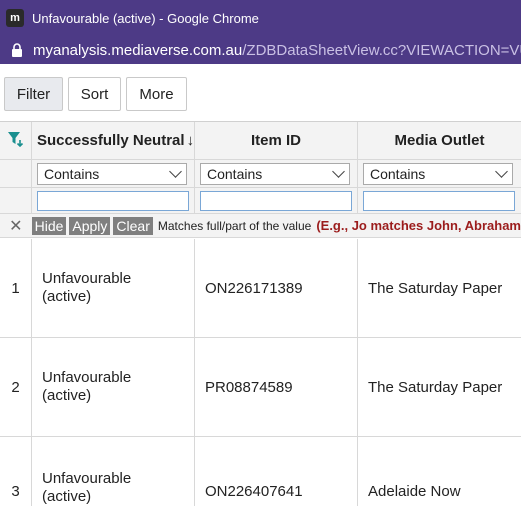 This screenshot has height=506, width=521. I want to click on filter-input-media-outlet, so click(439, 200).